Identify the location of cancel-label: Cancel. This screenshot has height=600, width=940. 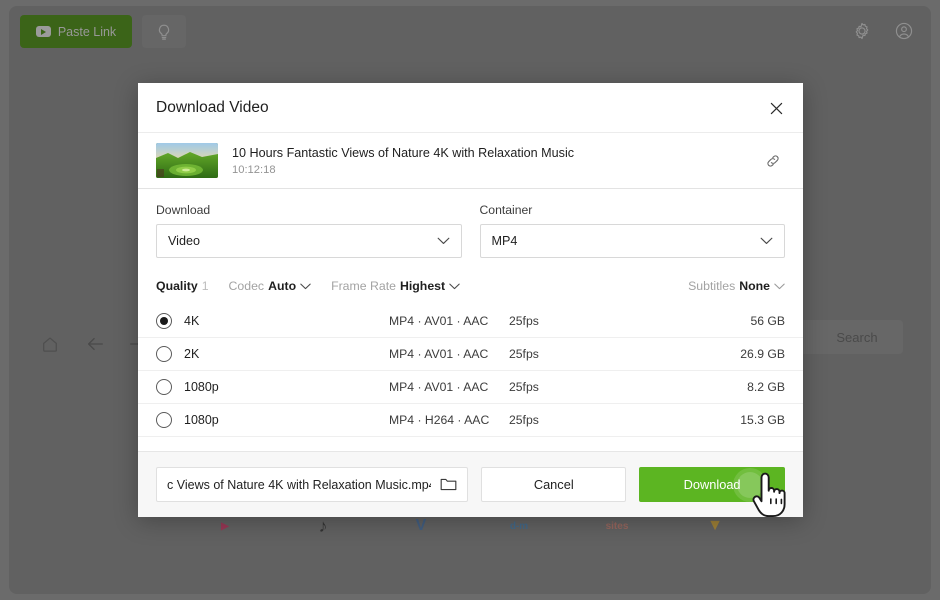
(553, 484).